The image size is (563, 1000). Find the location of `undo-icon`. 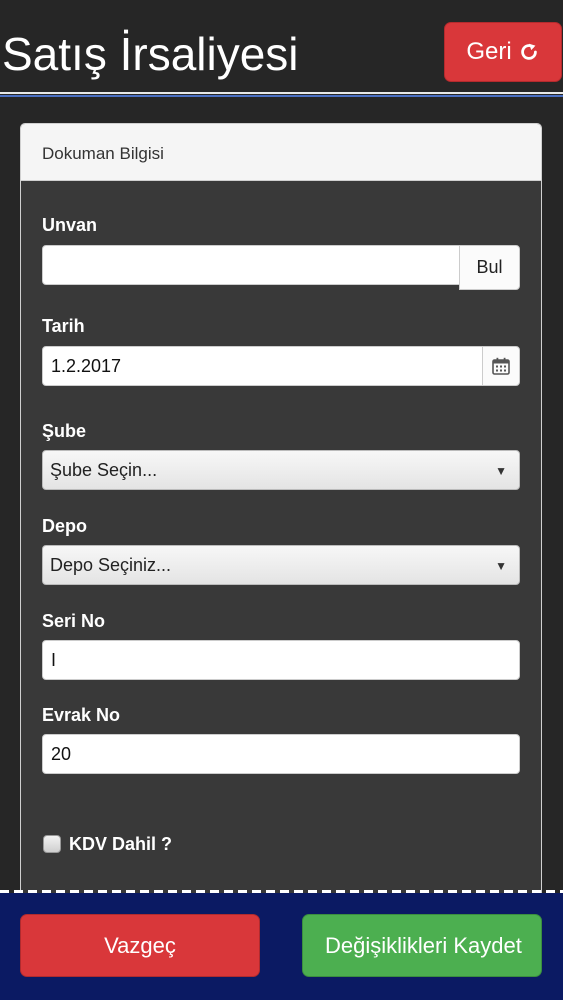

undo-icon is located at coordinates (528, 51).